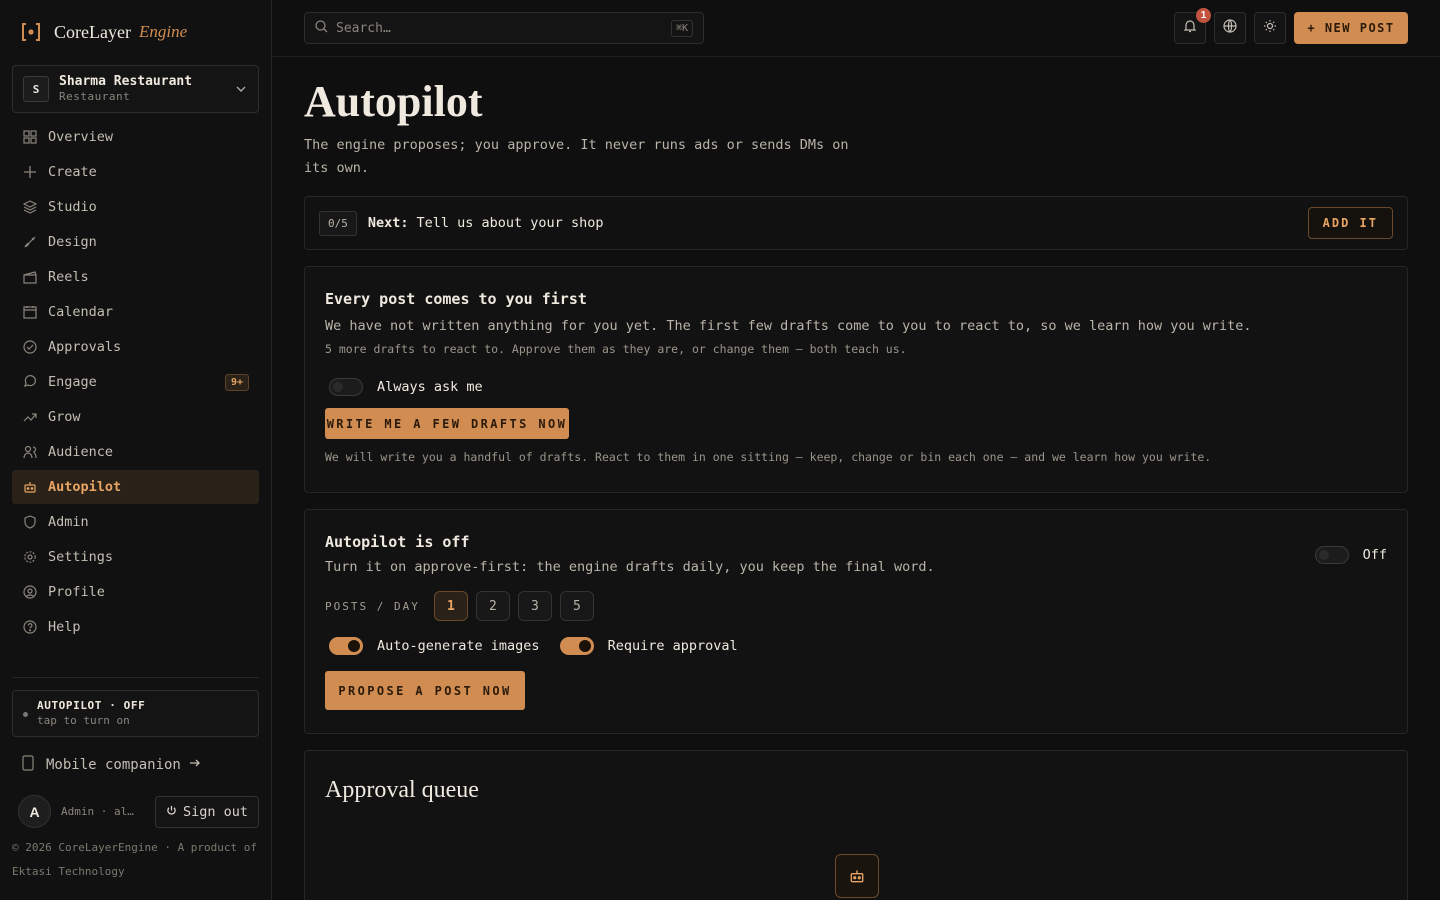 The height and width of the screenshot is (900, 1440). Describe the element at coordinates (171, 812) in the screenshot. I see `power-icon` at that location.